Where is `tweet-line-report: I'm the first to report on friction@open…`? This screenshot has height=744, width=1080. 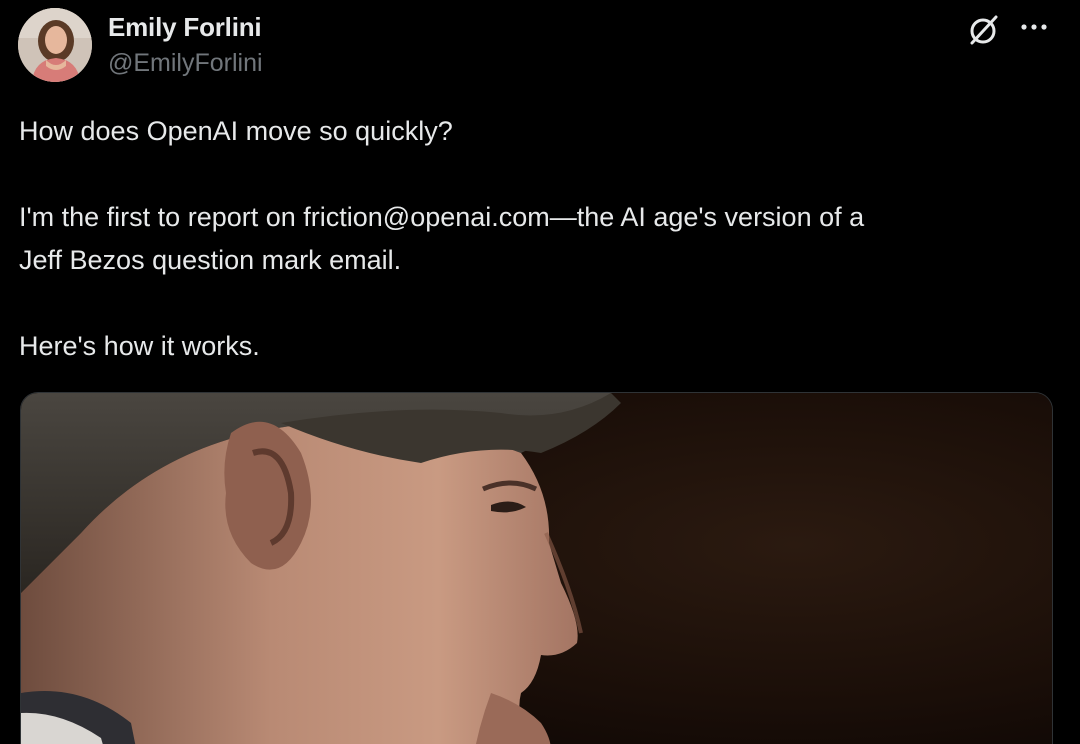 tweet-line-report: I'm the first to report on friction@open… is located at coordinates (442, 217).